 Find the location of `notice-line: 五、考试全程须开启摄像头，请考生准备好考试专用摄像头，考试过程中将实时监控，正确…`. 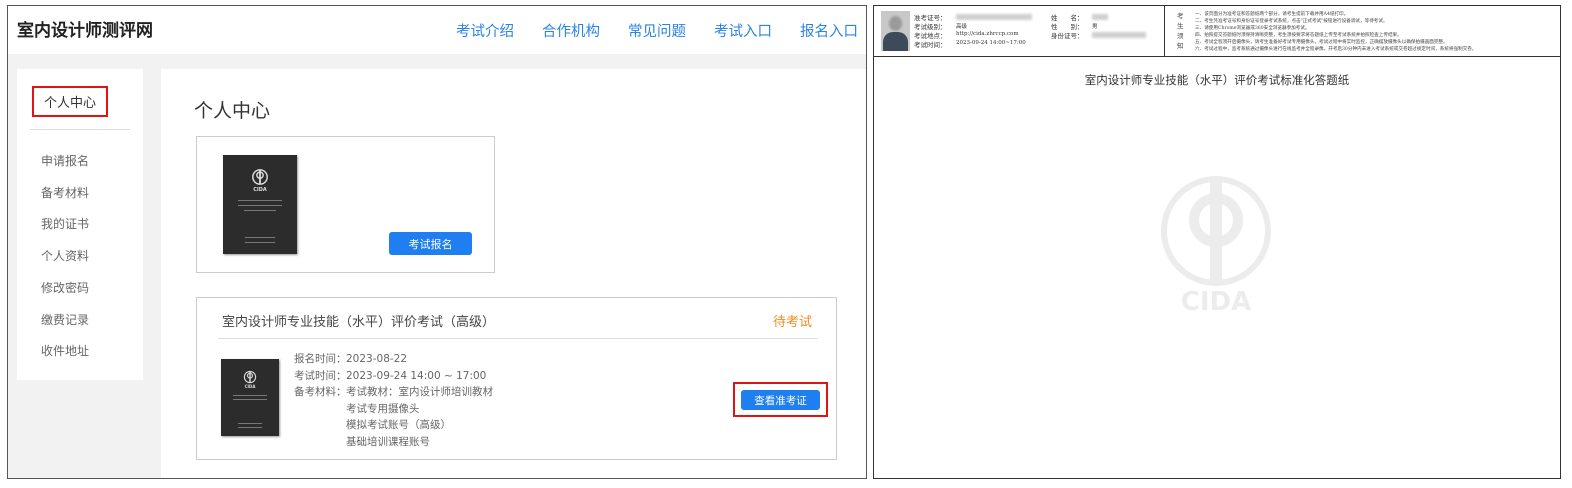

notice-line: 五、考试全程须开启摄像头，请考生准备好考试专用摄像头，考试过程中将实时监控，正确… is located at coordinates (1321, 42).